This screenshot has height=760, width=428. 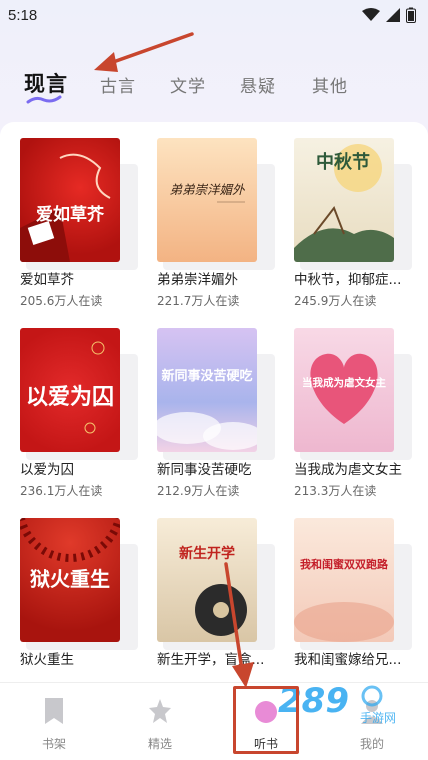 What do you see at coordinates (198, 491) in the screenshot?
I see `book-reads: 212.9万人在读` at bounding box center [198, 491].